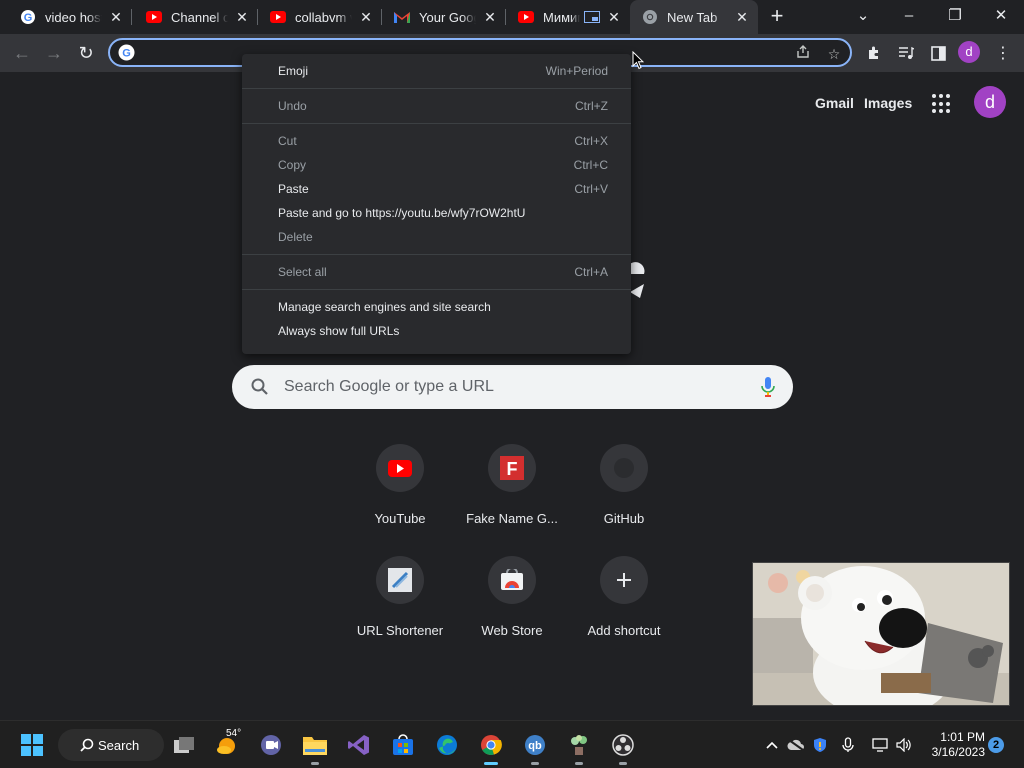 The height and width of the screenshot is (768, 1024). I want to click on menu-item-always-show-full-urls: Always show full URLs, so click(443, 331).